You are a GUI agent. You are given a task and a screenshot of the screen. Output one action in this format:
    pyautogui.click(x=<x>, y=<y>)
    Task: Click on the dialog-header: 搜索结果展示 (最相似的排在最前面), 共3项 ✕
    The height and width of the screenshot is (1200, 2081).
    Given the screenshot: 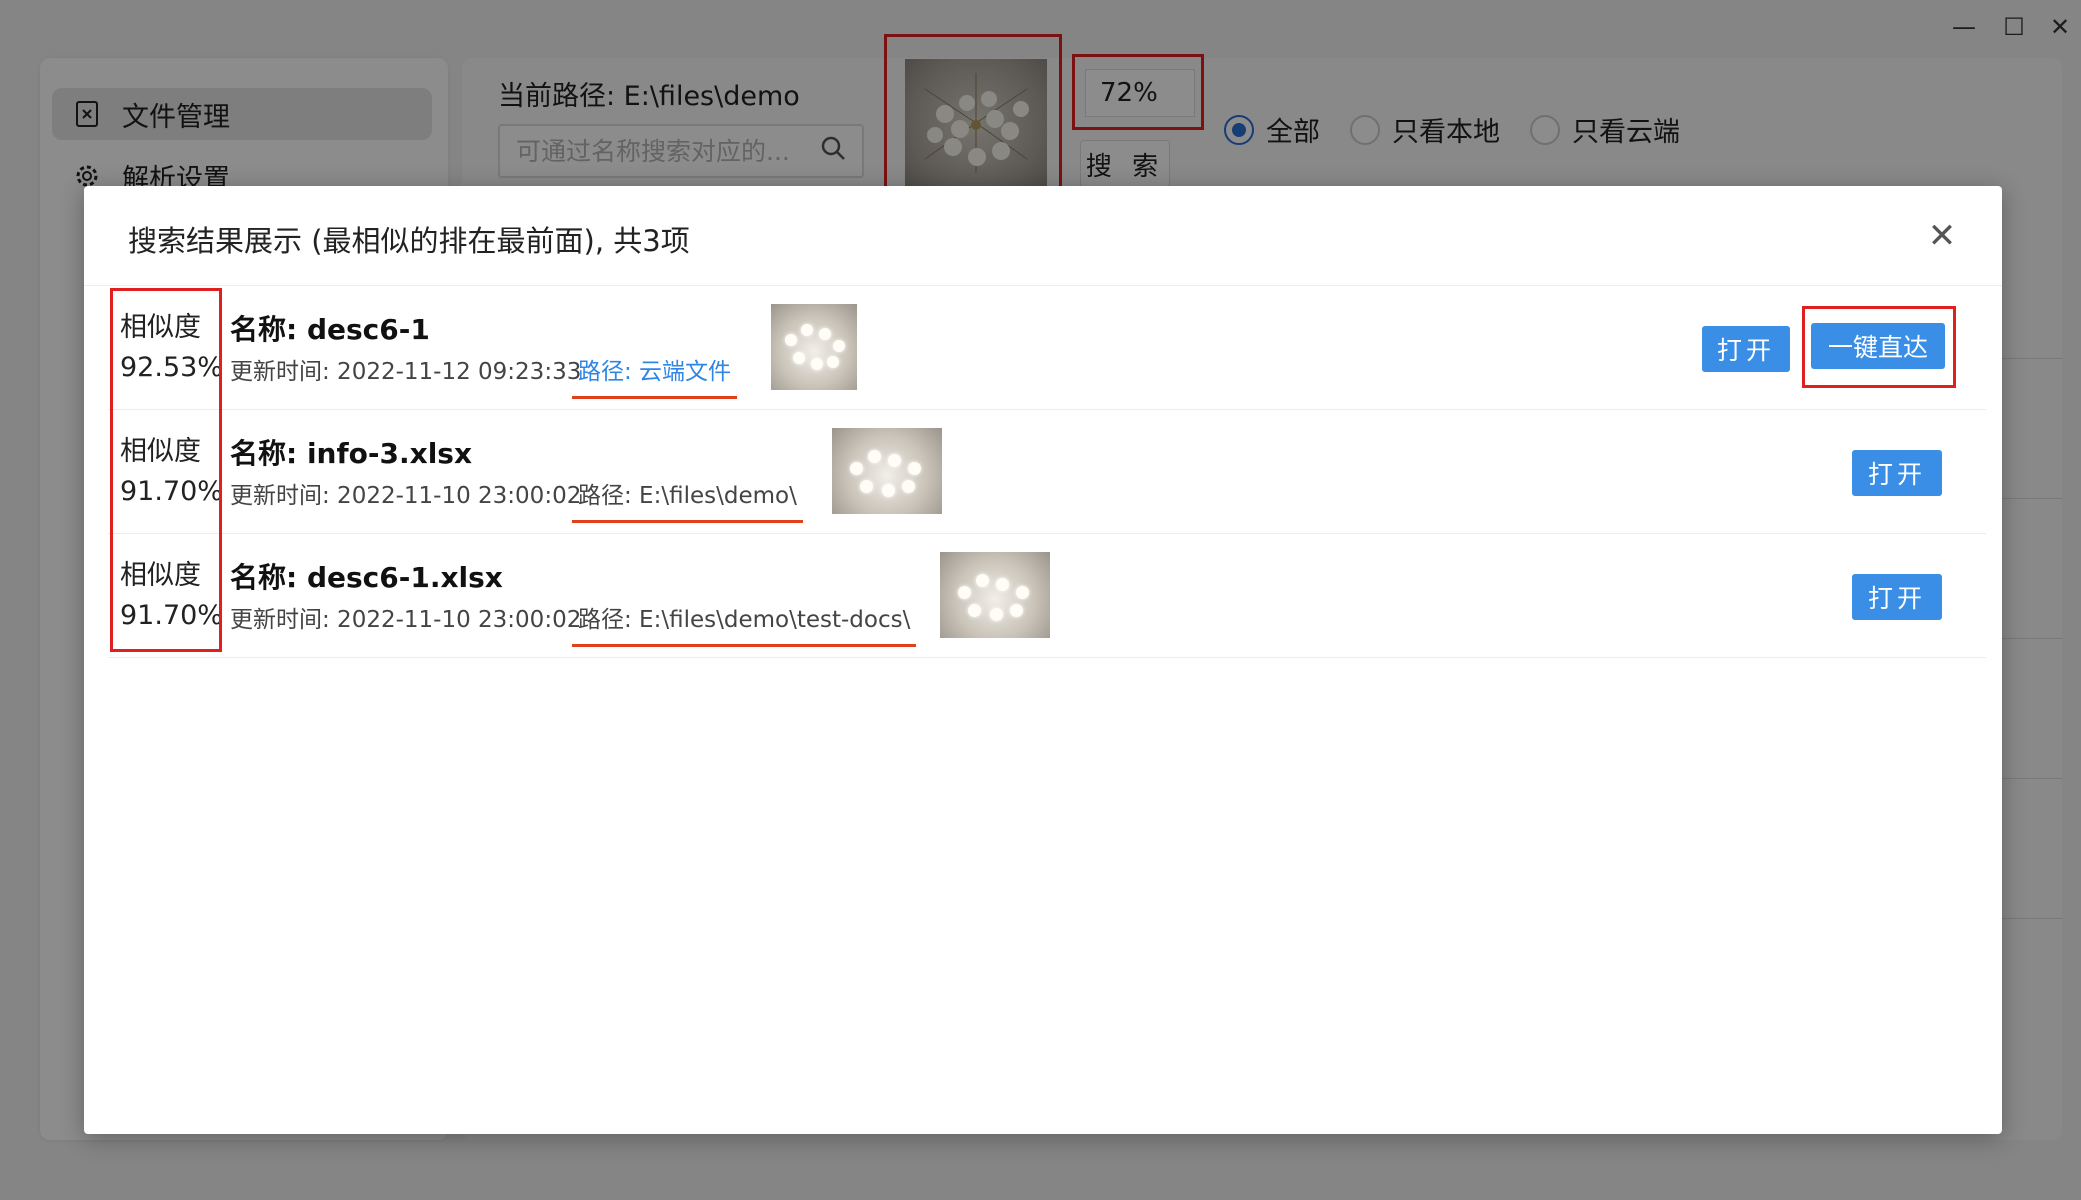 What is the action you would take?
    pyautogui.click(x=1043, y=236)
    